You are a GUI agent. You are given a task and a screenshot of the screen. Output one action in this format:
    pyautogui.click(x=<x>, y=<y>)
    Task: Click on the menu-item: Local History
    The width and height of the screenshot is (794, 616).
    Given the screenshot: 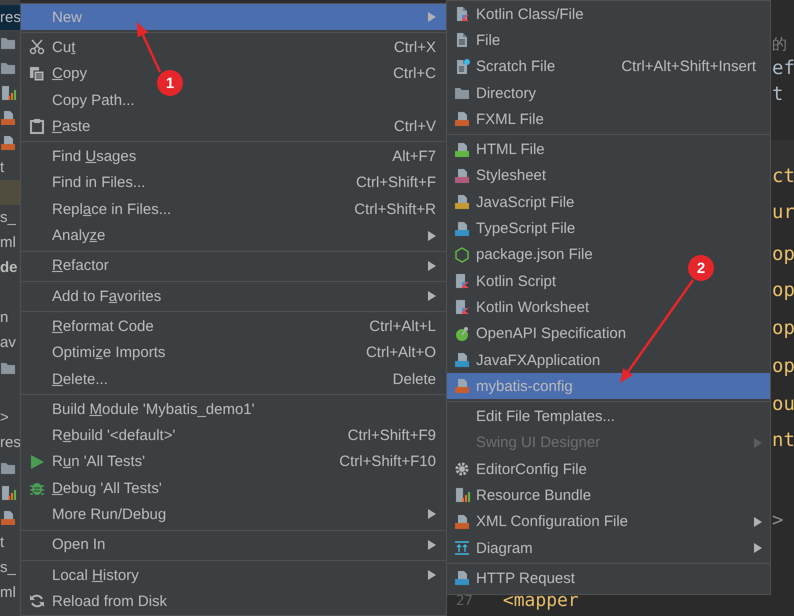 What is the action you would take?
    pyautogui.click(x=95, y=575)
    